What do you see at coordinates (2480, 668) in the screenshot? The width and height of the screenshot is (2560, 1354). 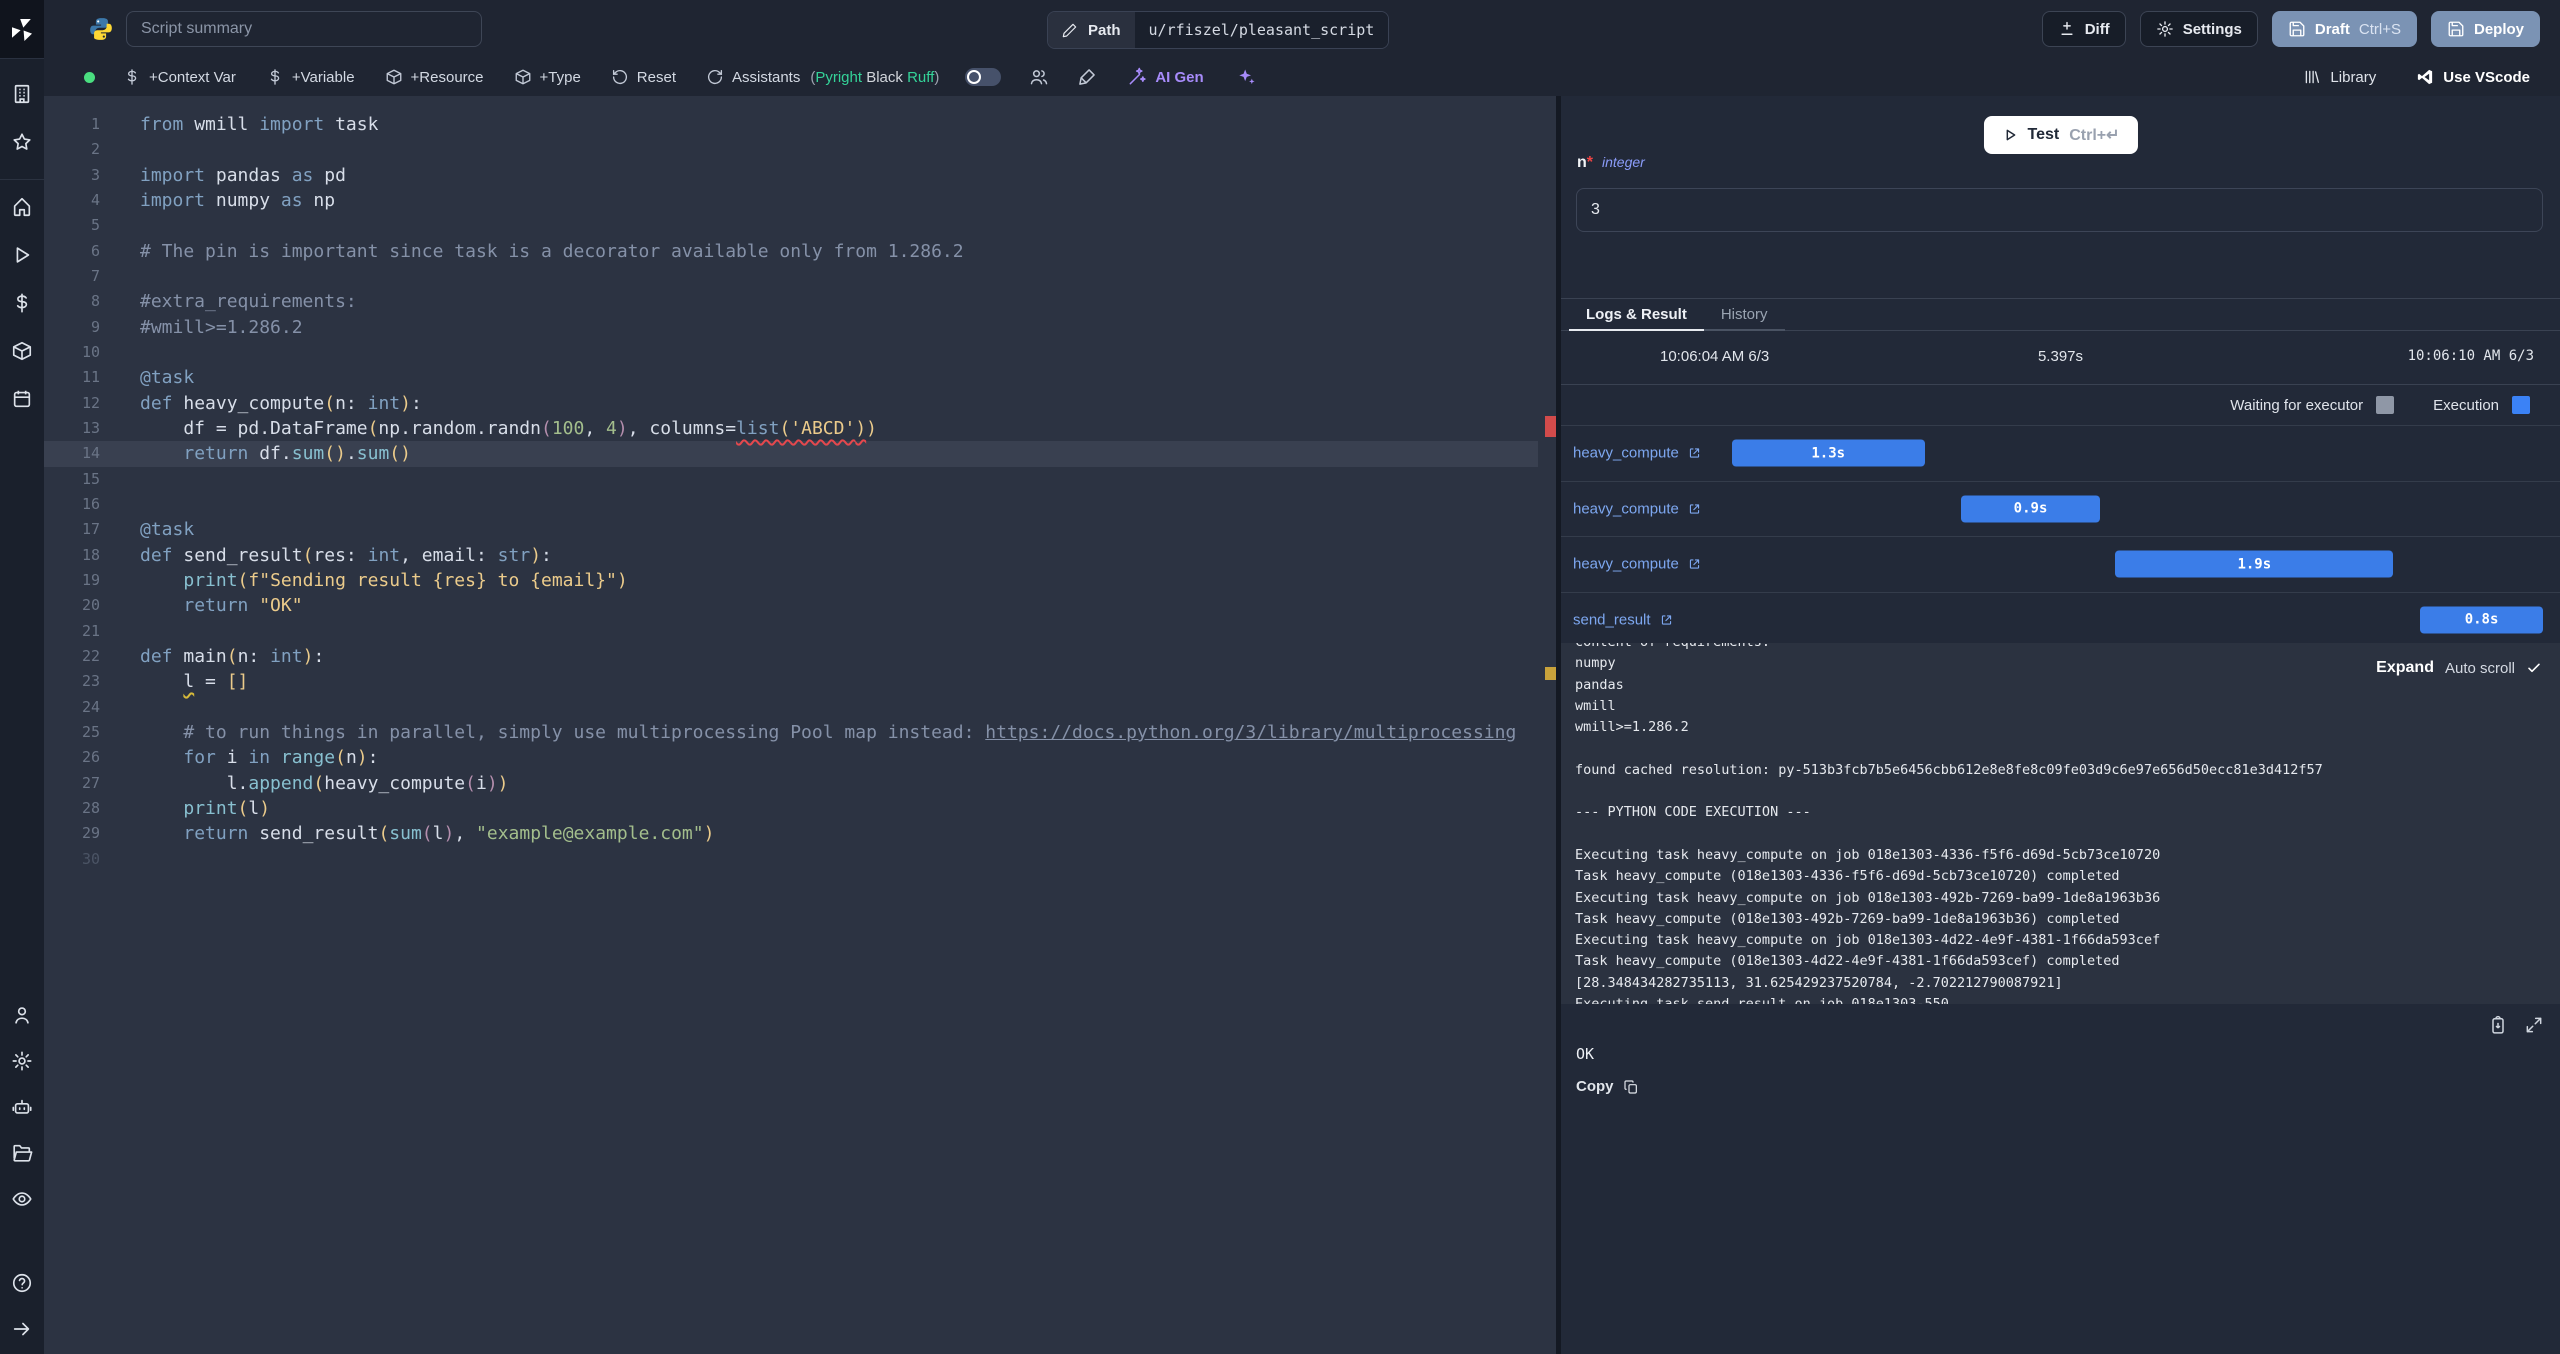 I see `autoscroll-toggle: Auto scroll` at bounding box center [2480, 668].